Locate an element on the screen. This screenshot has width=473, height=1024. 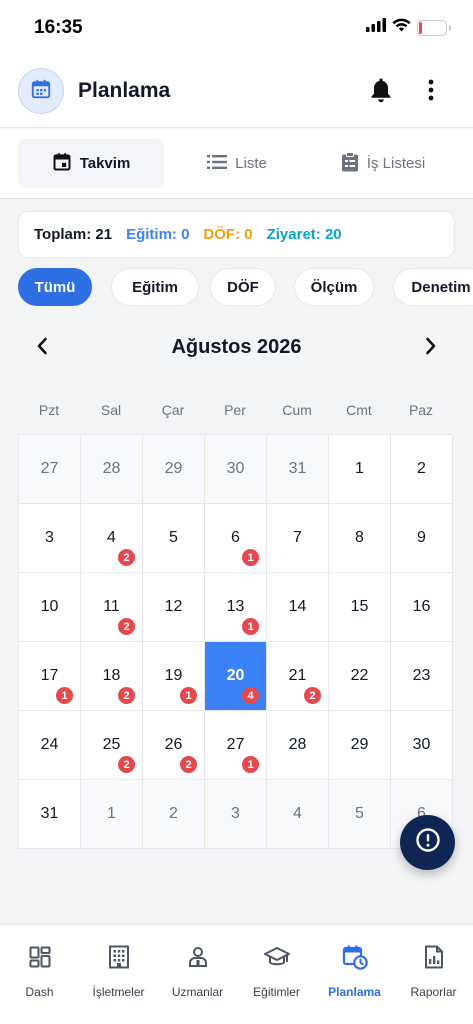
calendar-day: 9 is located at coordinates (422, 538).